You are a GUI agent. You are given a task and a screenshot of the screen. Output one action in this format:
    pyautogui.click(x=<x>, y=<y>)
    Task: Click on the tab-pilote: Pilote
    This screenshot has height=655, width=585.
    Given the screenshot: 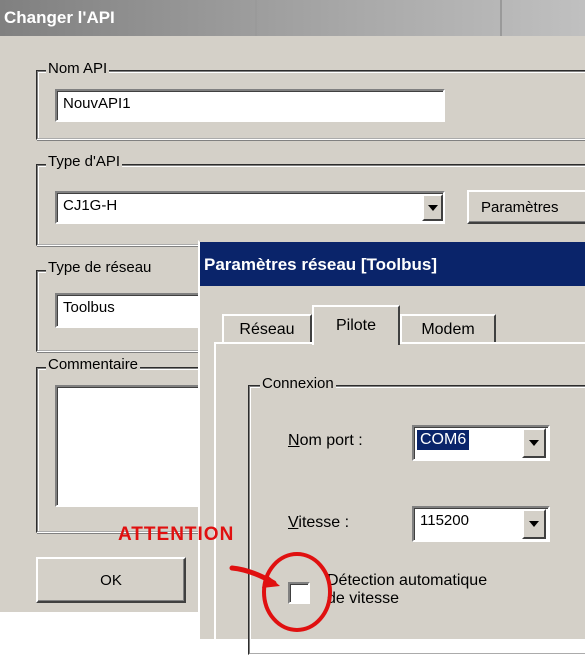 What is the action you would take?
    pyautogui.click(x=356, y=325)
    